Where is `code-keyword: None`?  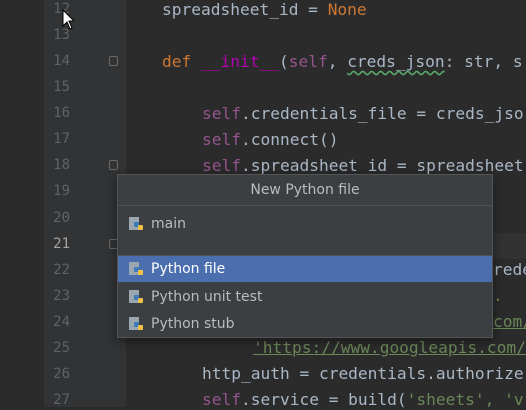 code-keyword: None is located at coordinates (347, 9).